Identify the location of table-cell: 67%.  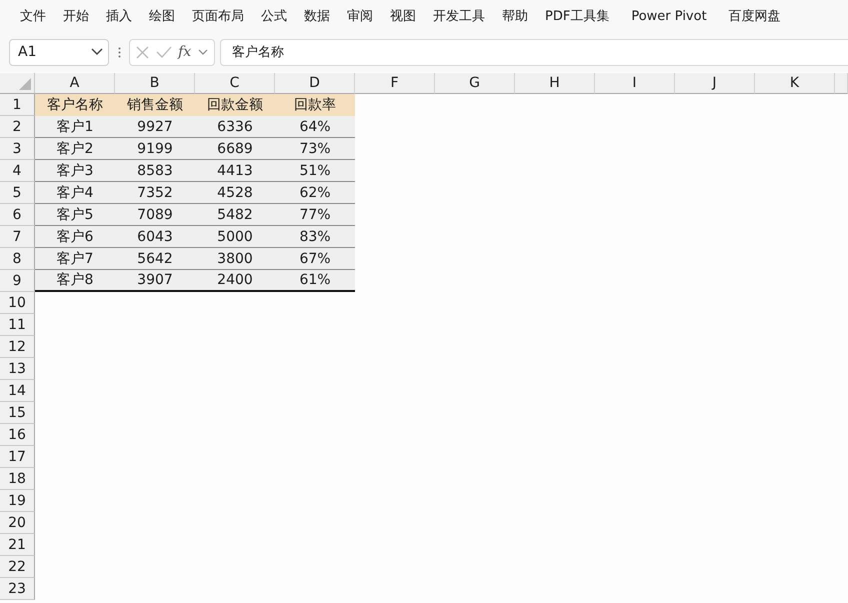
(315, 259).